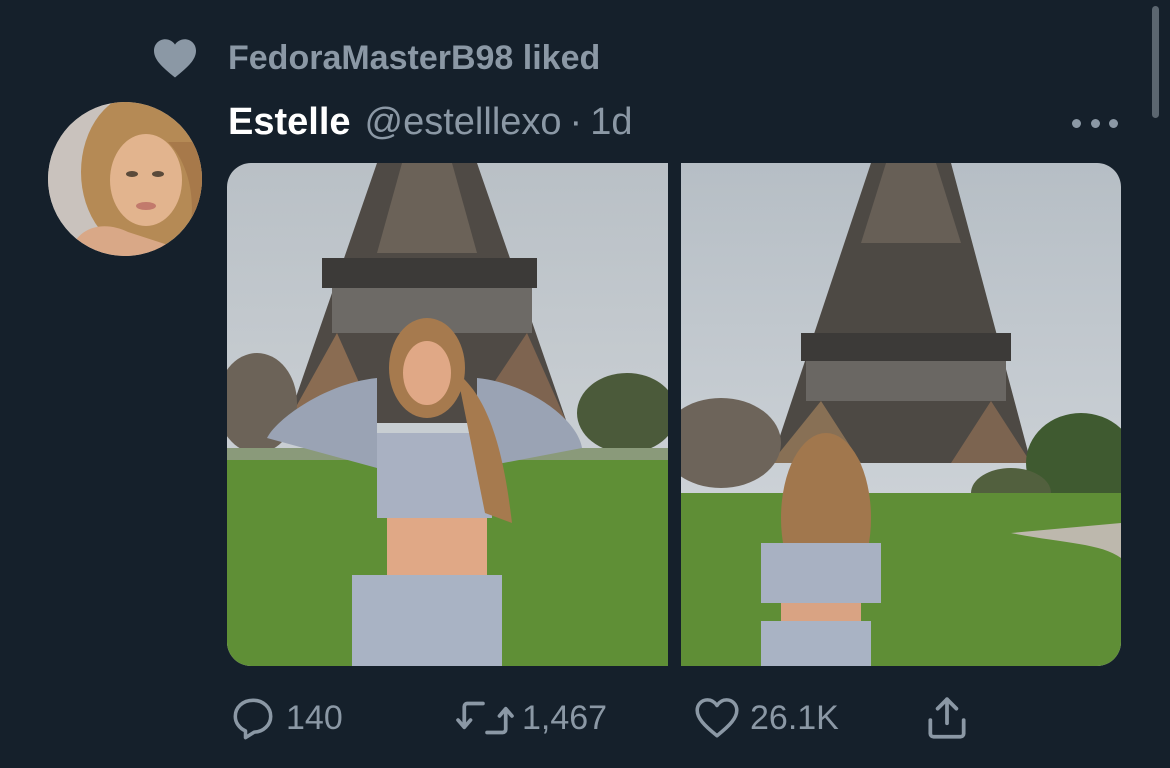 The width and height of the screenshot is (1170, 768). What do you see at coordinates (414, 58) in the screenshot?
I see `social-context-text: FedoraMasterB98 liked` at bounding box center [414, 58].